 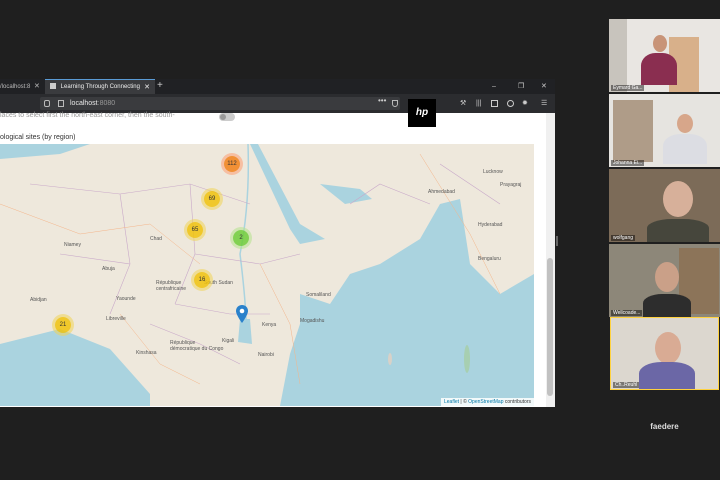 What do you see at coordinates (84, 103) in the screenshot?
I see `url-host: localhost` at bounding box center [84, 103].